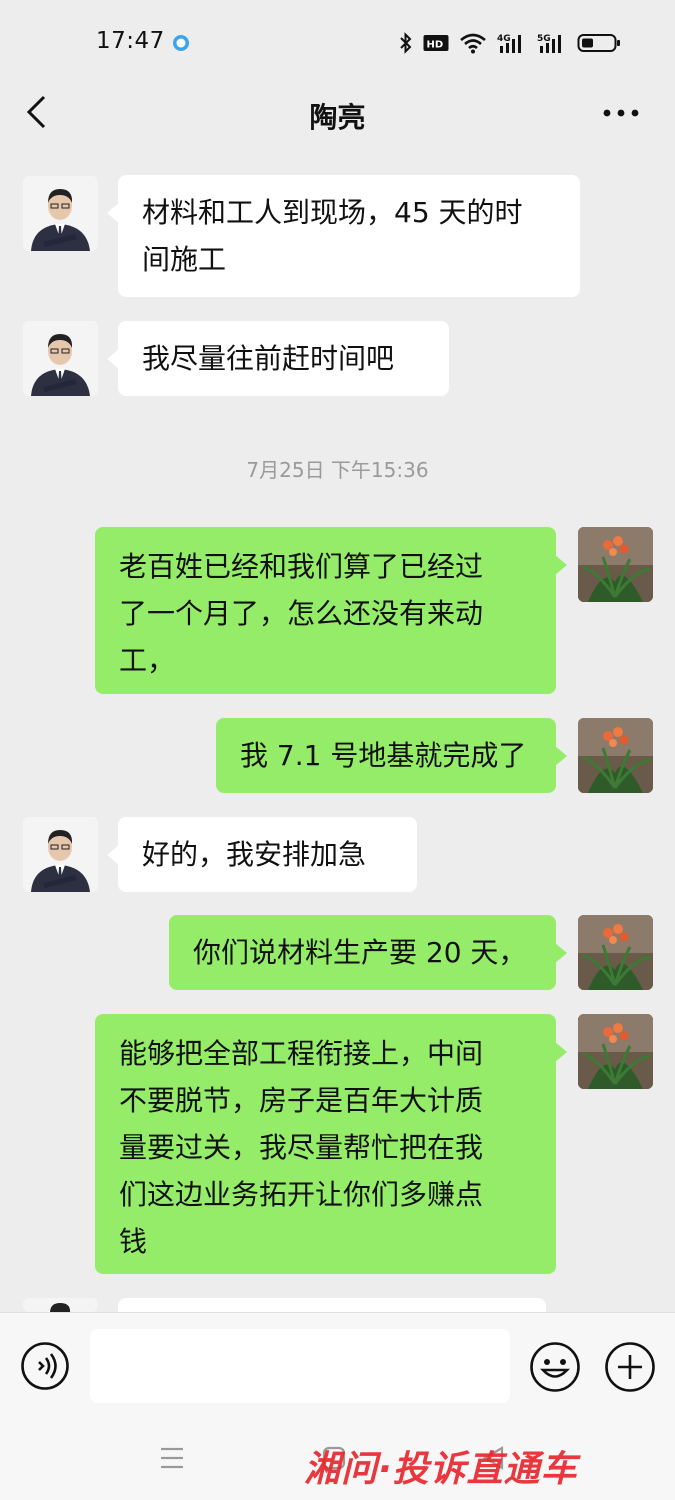 The image size is (675, 1500). Describe the element at coordinates (45, 1366) in the screenshot. I see `voice-icon` at that location.